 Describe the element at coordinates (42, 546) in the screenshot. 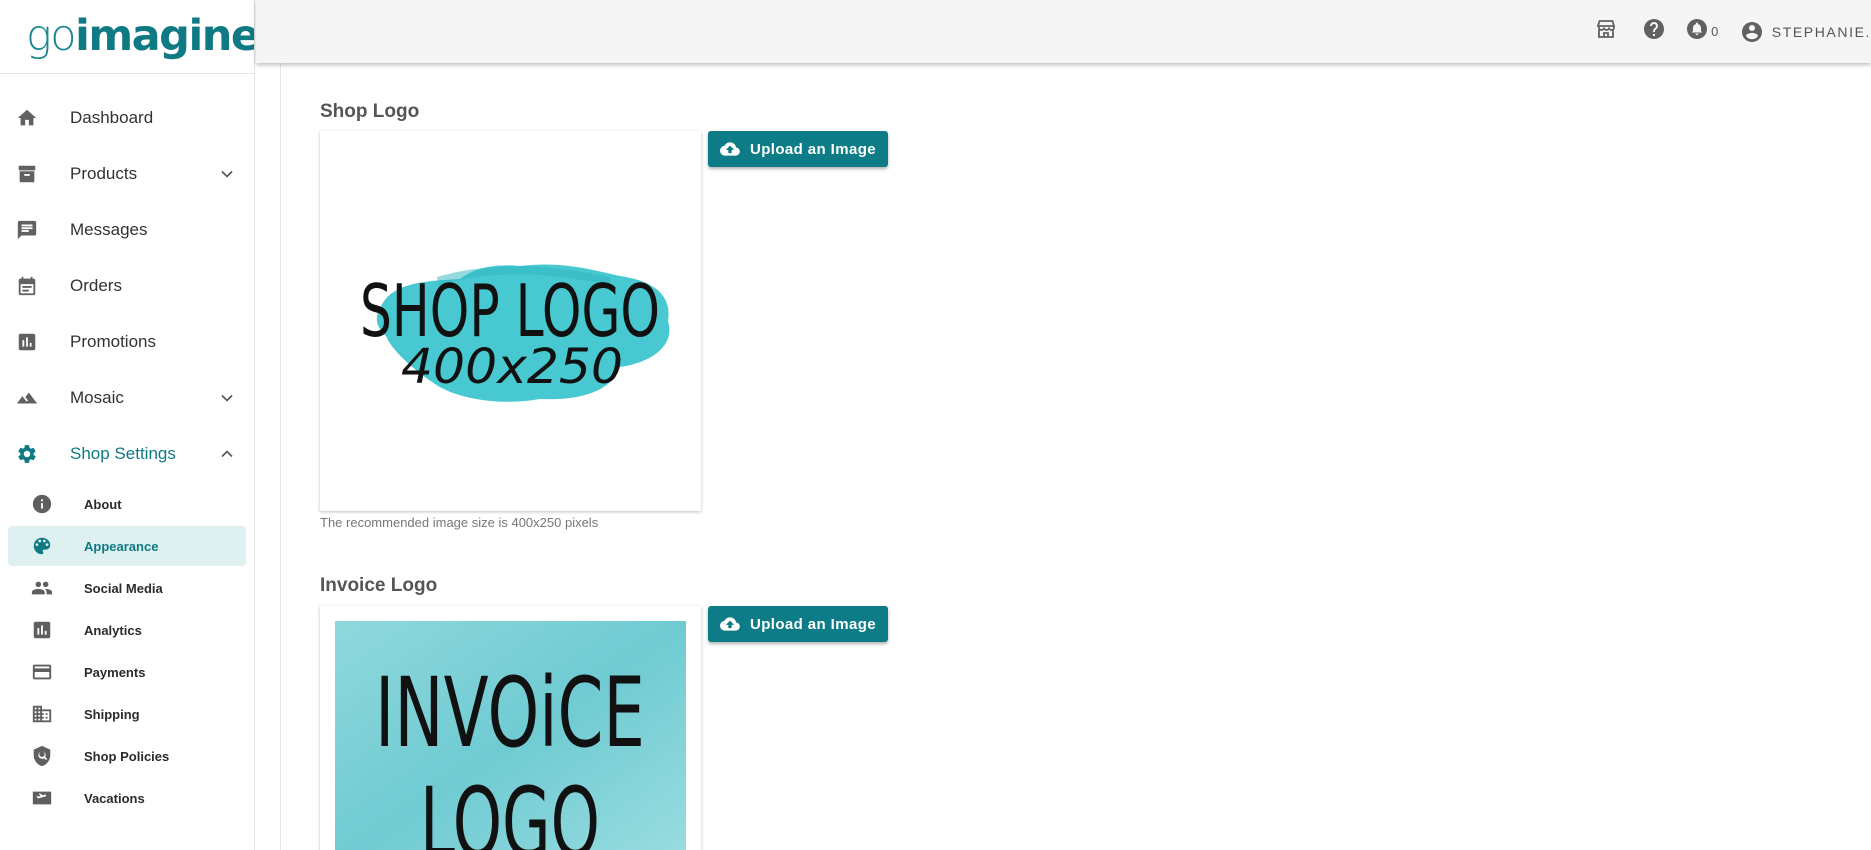

I see `palette-icon` at that location.